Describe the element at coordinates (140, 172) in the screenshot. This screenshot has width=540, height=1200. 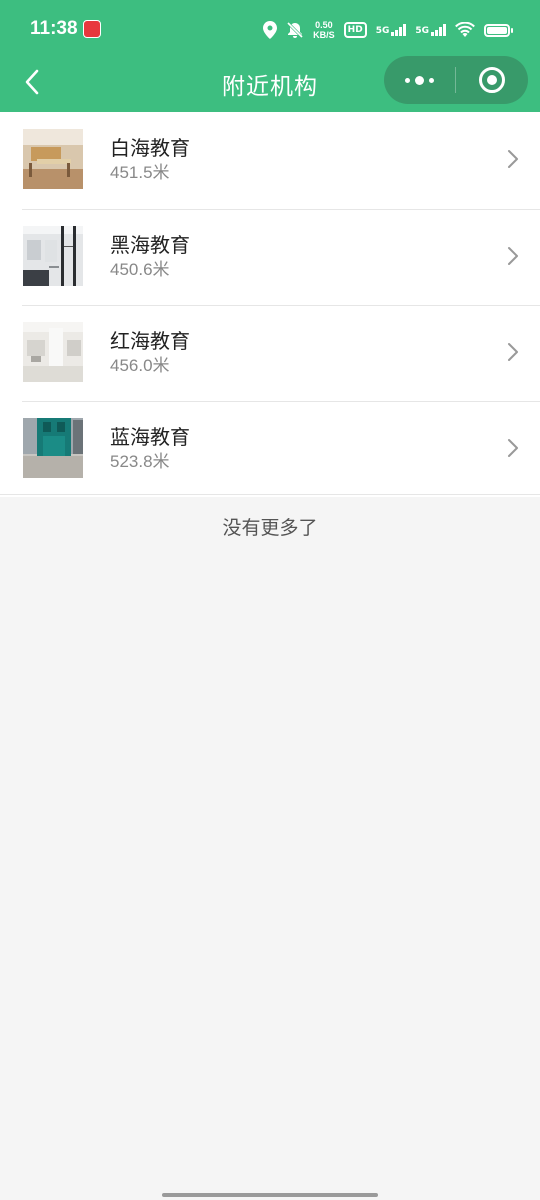
I see `institution-distance: 451.5米` at that location.